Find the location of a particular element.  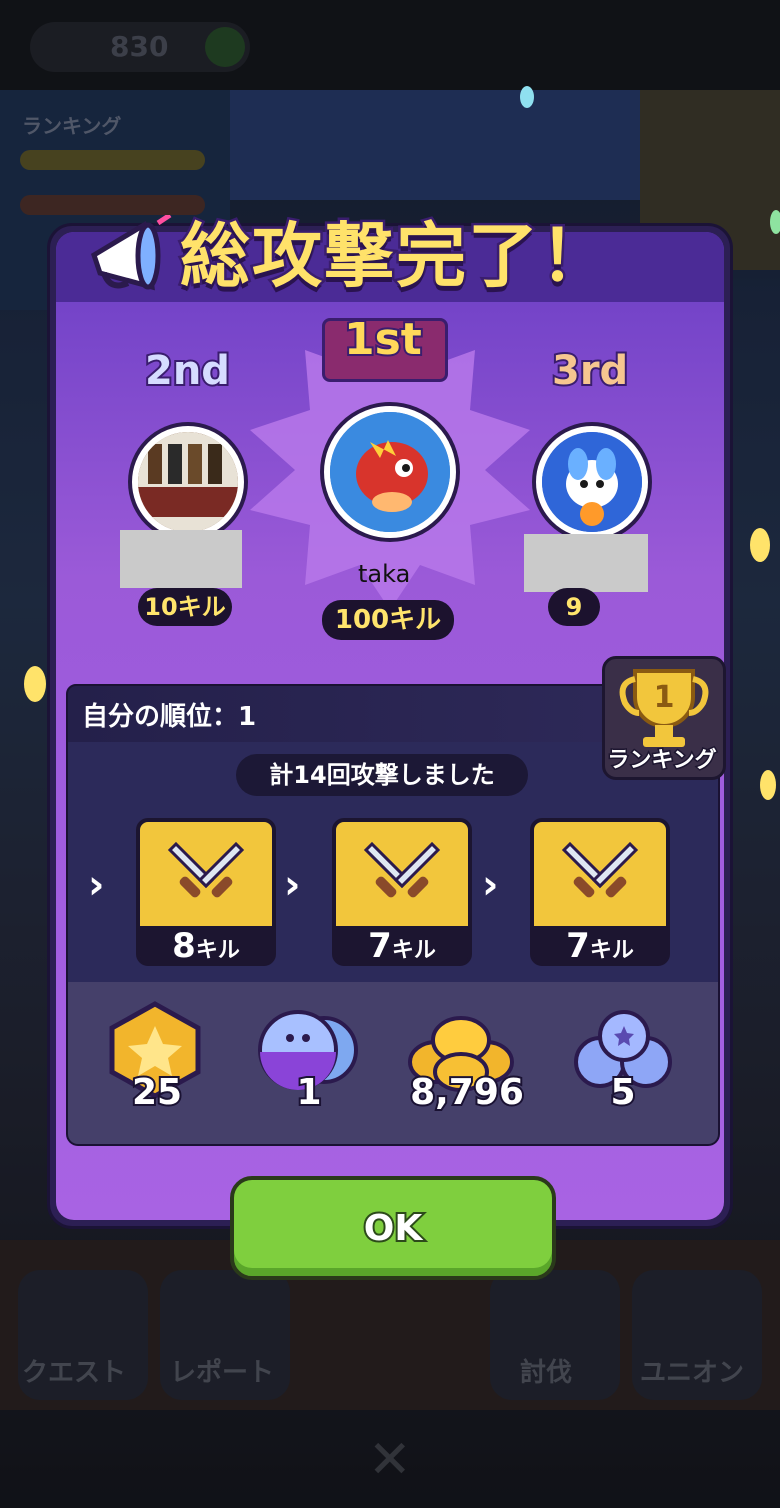

kill-card: 8キル is located at coordinates (206, 892).